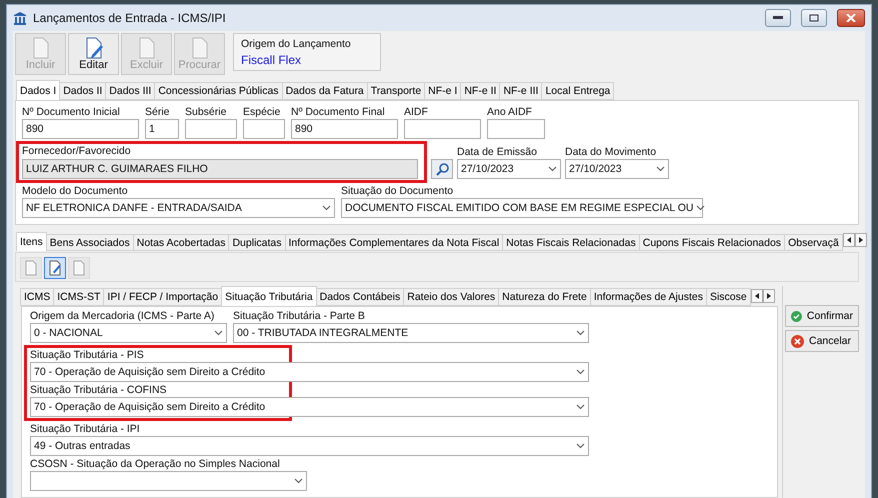  What do you see at coordinates (162, 297) in the screenshot?
I see `tab: IPI / FECP / Importação` at bounding box center [162, 297].